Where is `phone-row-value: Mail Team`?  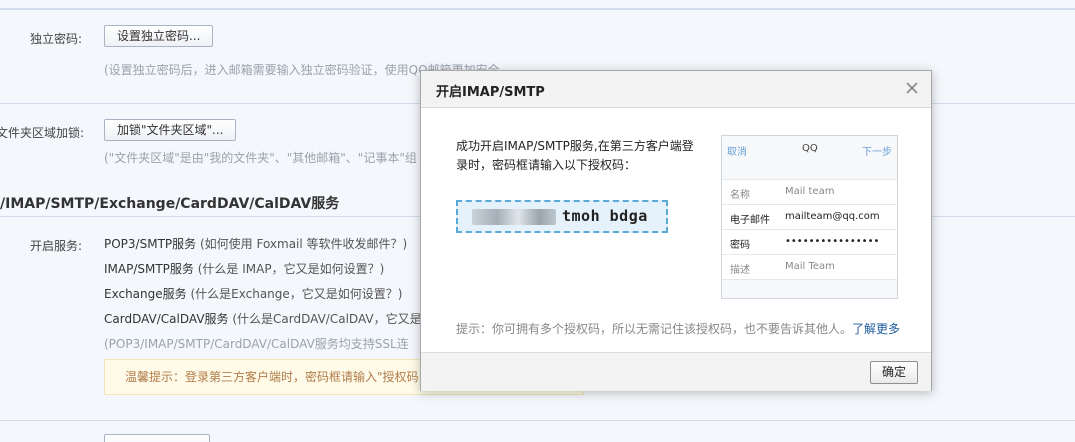 phone-row-value: Mail Team is located at coordinates (810, 266).